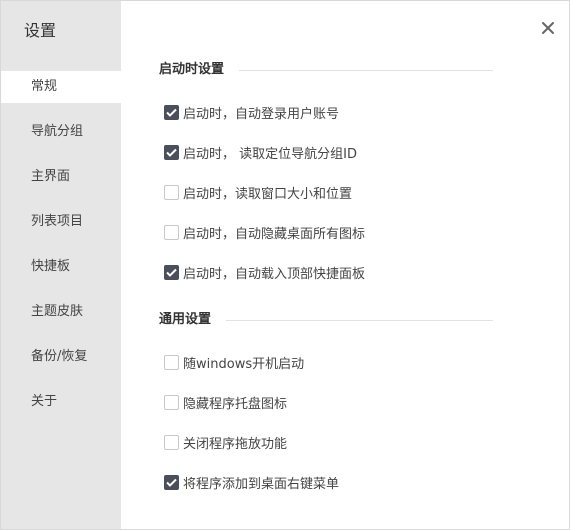 The height and width of the screenshot is (530, 570). Describe the element at coordinates (44, 86) in the screenshot. I see `sidebar-item-label: 常规` at that location.